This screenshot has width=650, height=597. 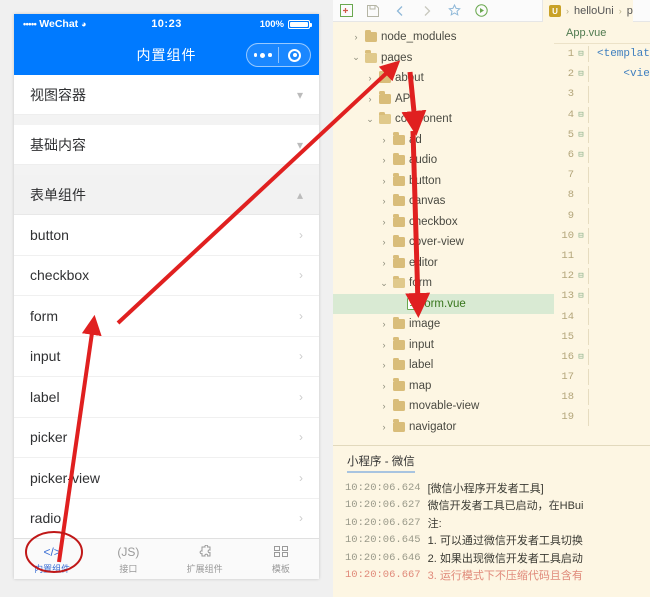 What do you see at coordinates (166, 95) in the screenshot?
I see `group-header-view-container: 视图容器 ▾` at bounding box center [166, 95].